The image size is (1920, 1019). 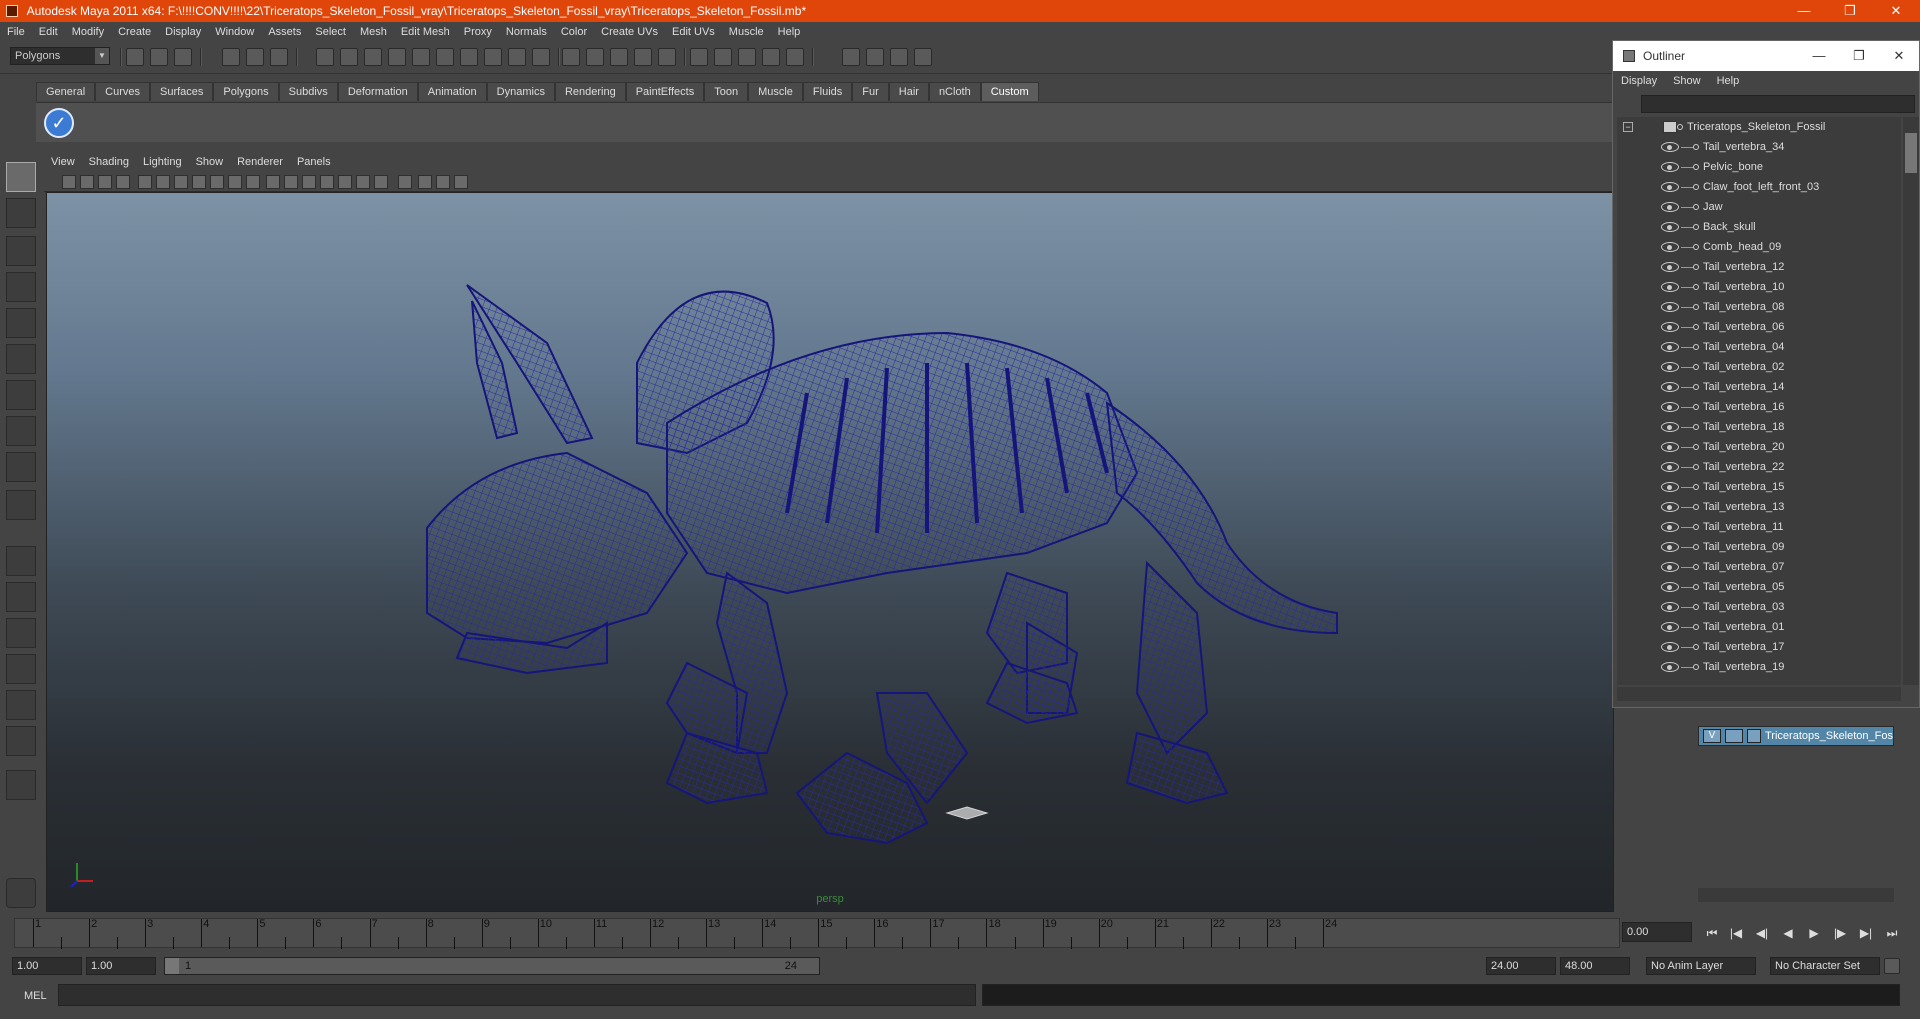 I want to click on step-back-key-icon: |◀, so click(x=1736, y=933).